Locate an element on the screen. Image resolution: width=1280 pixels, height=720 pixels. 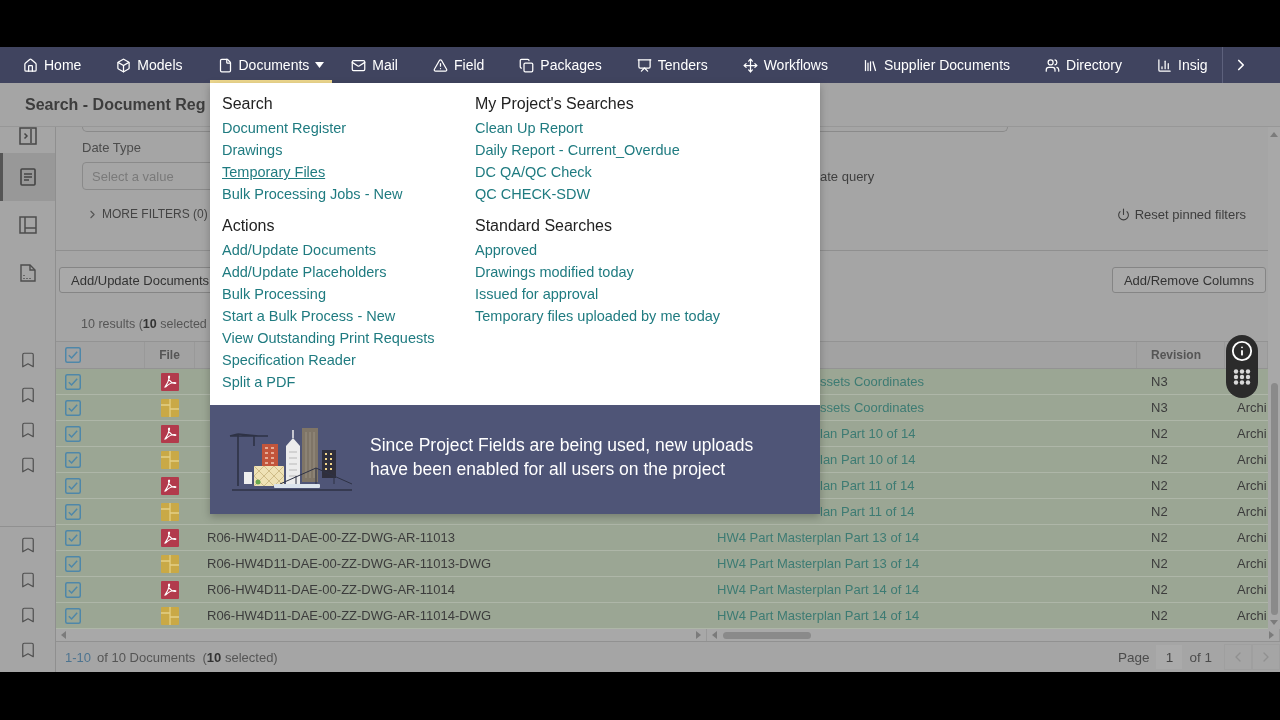
menu-heading: Actions is located at coordinates (248, 226).